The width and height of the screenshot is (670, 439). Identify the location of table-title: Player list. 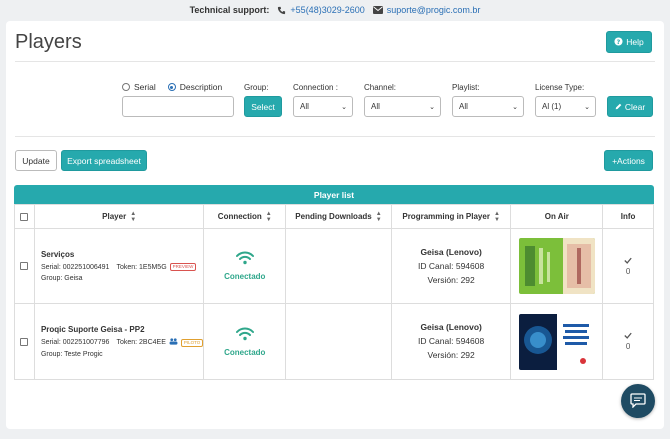
(334, 194).